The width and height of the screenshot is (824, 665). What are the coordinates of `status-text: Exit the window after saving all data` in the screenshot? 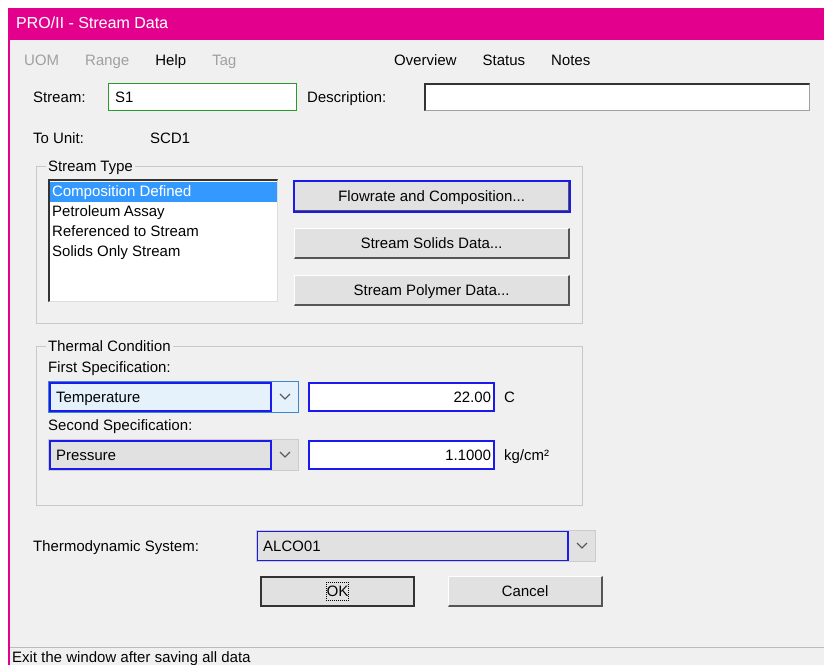 It's located at (131, 657).